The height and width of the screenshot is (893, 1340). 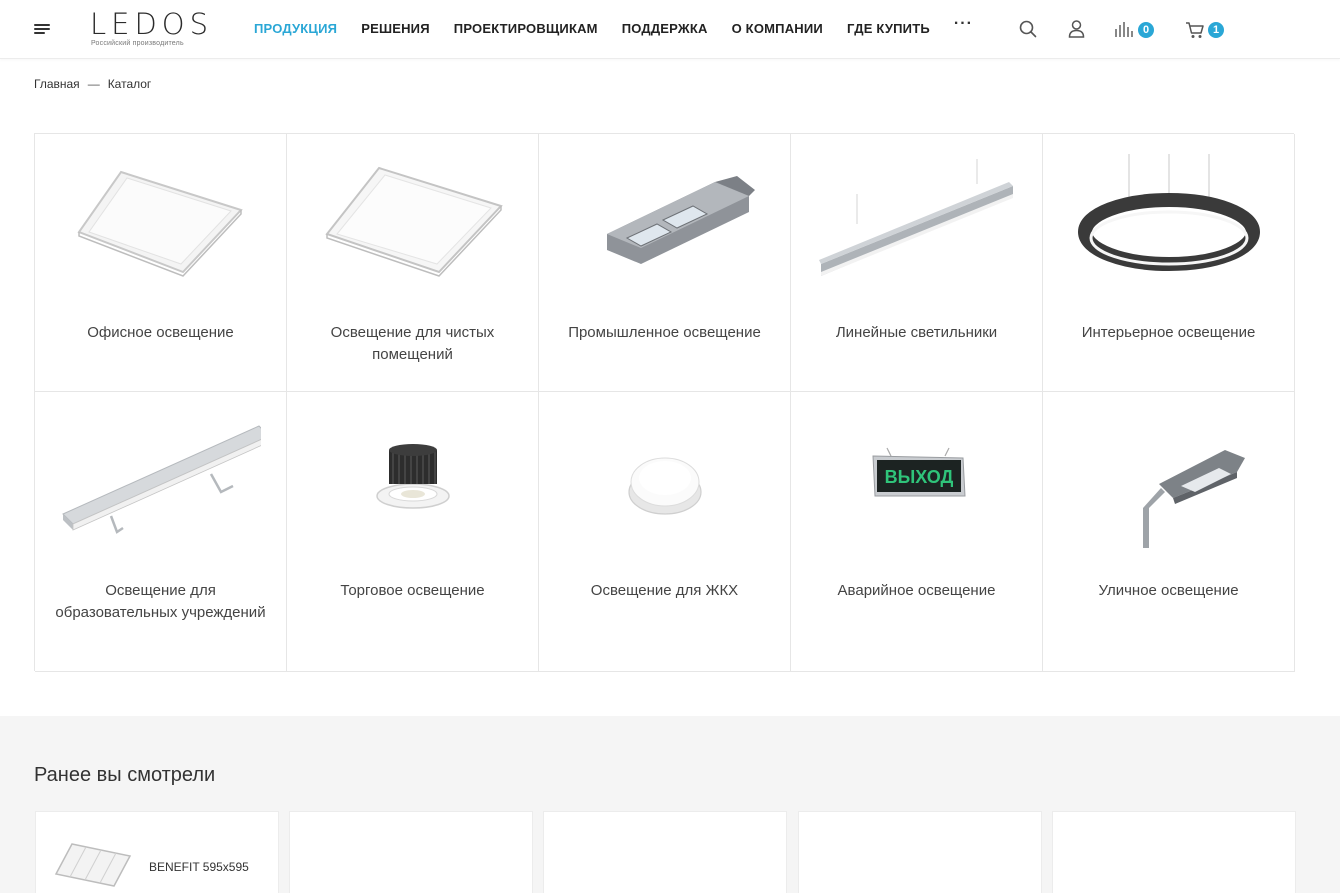 What do you see at coordinates (413, 476) in the screenshot?
I see `downlight-icon` at bounding box center [413, 476].